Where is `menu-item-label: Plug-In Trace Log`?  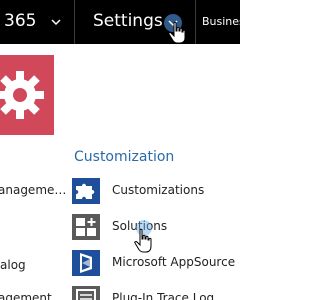
menu-item-label: Plug-In Trace Log is located at coordinates (163, 295).